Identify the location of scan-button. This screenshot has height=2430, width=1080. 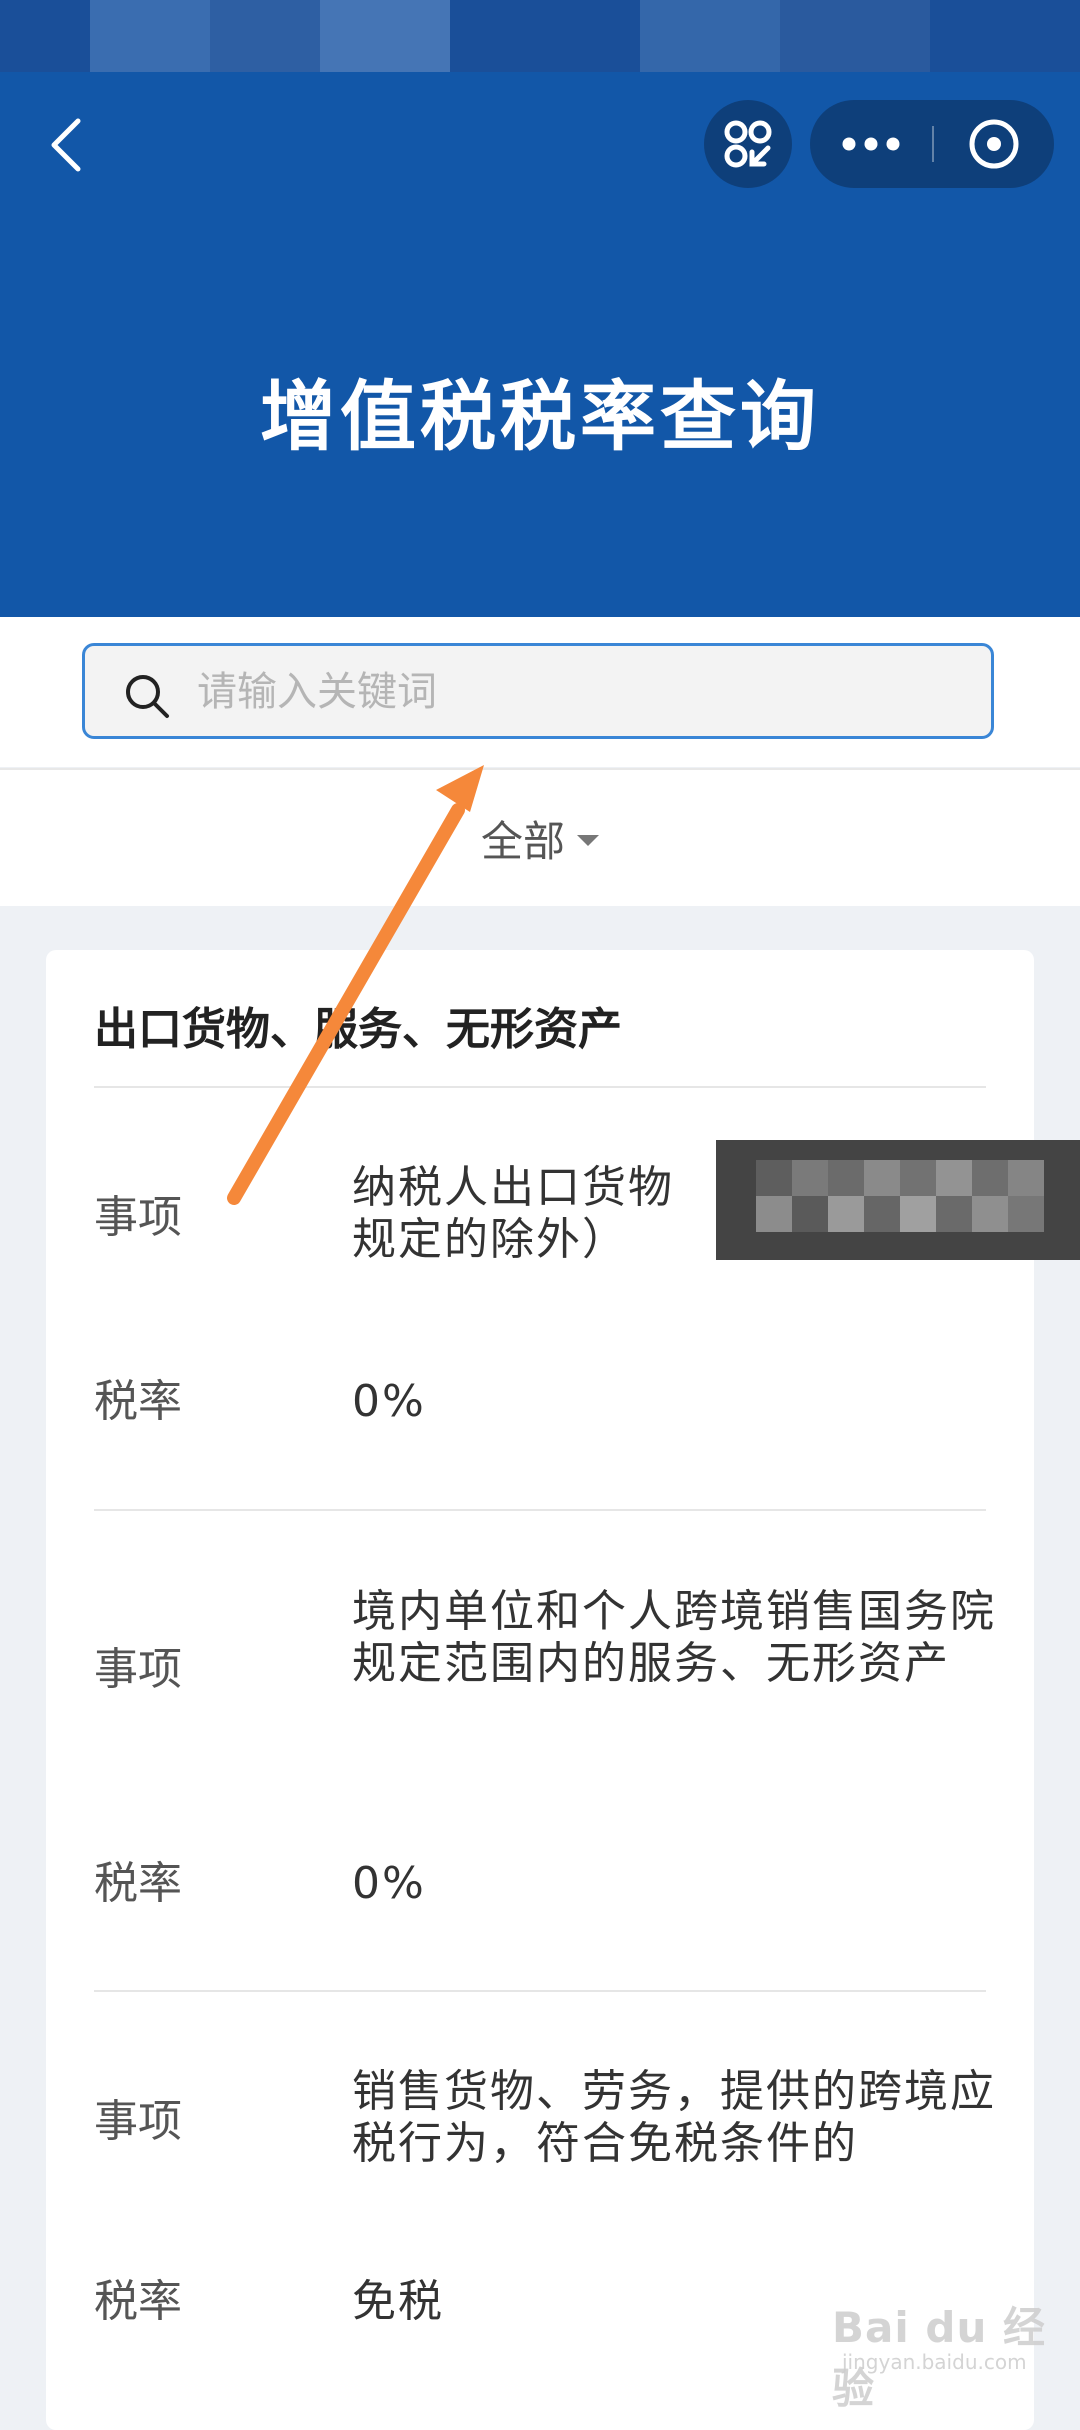
(748, 144).